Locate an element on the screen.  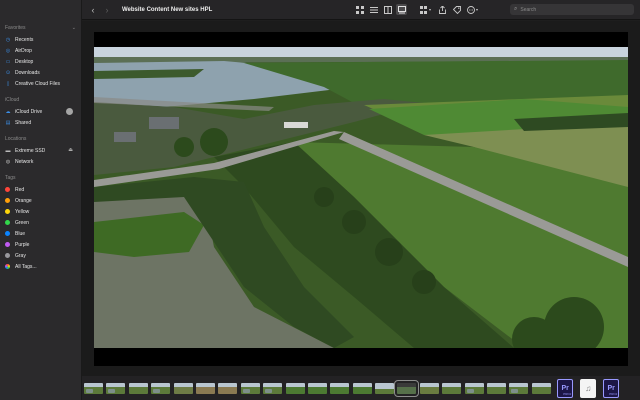
sidebar-item-desktop: ▭ Desktop is located at coordinates (40, 61).